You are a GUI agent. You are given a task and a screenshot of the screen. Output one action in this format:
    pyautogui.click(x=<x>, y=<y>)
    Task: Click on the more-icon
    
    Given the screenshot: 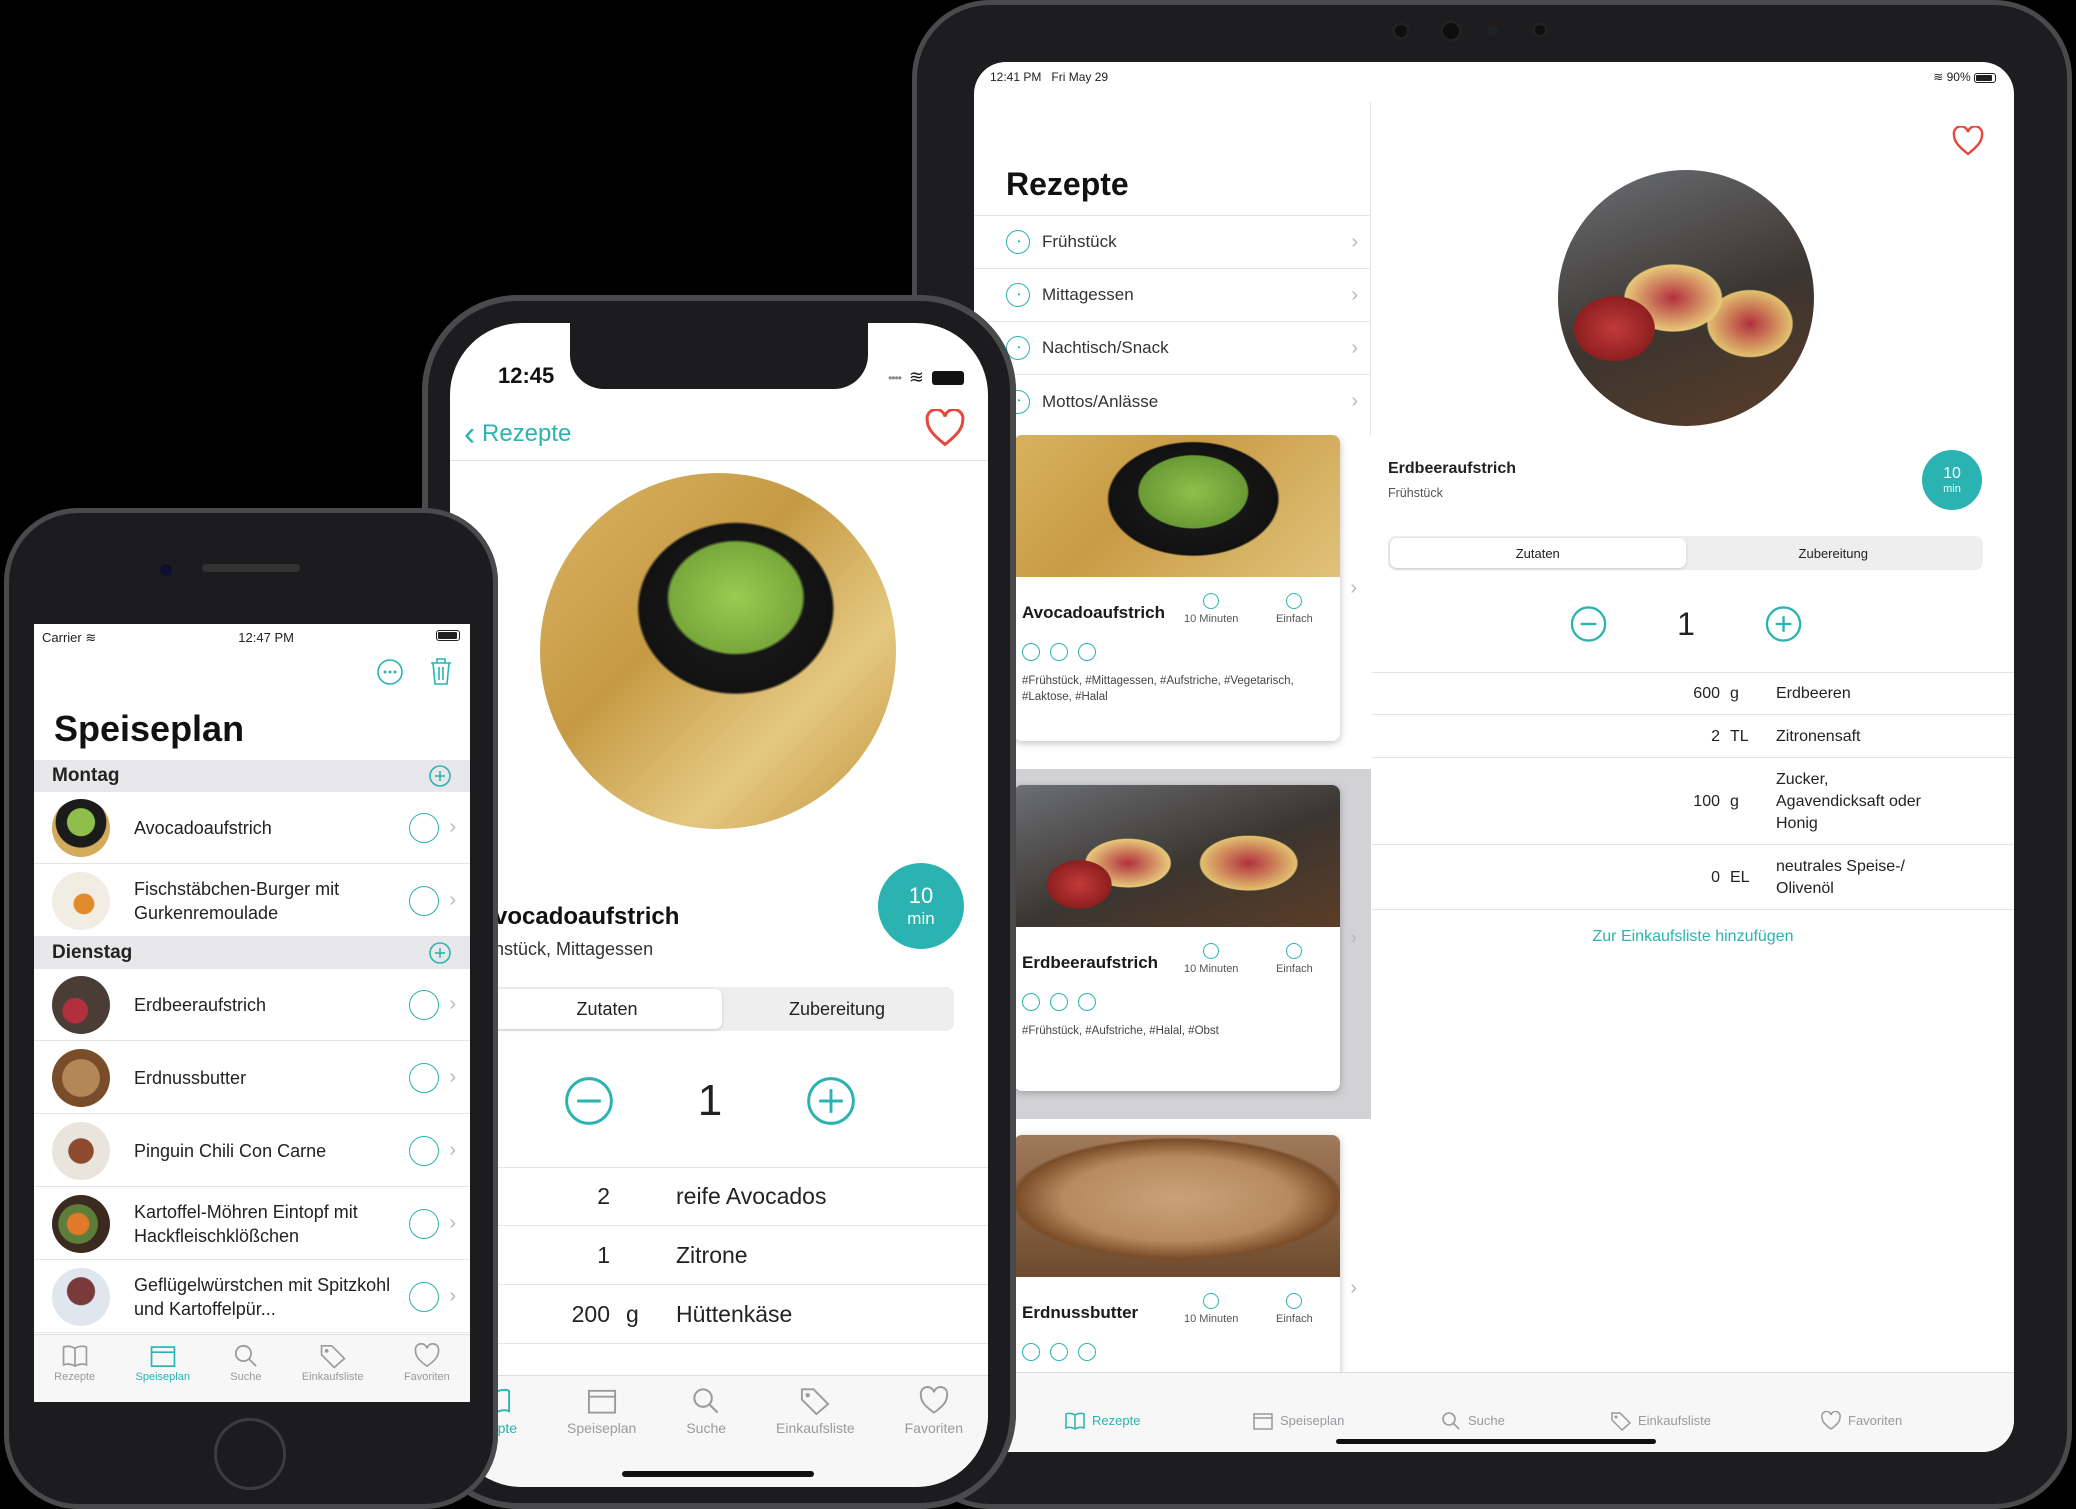 What is the action you would take?
    pyautogui.click(x=390, y=672)
    